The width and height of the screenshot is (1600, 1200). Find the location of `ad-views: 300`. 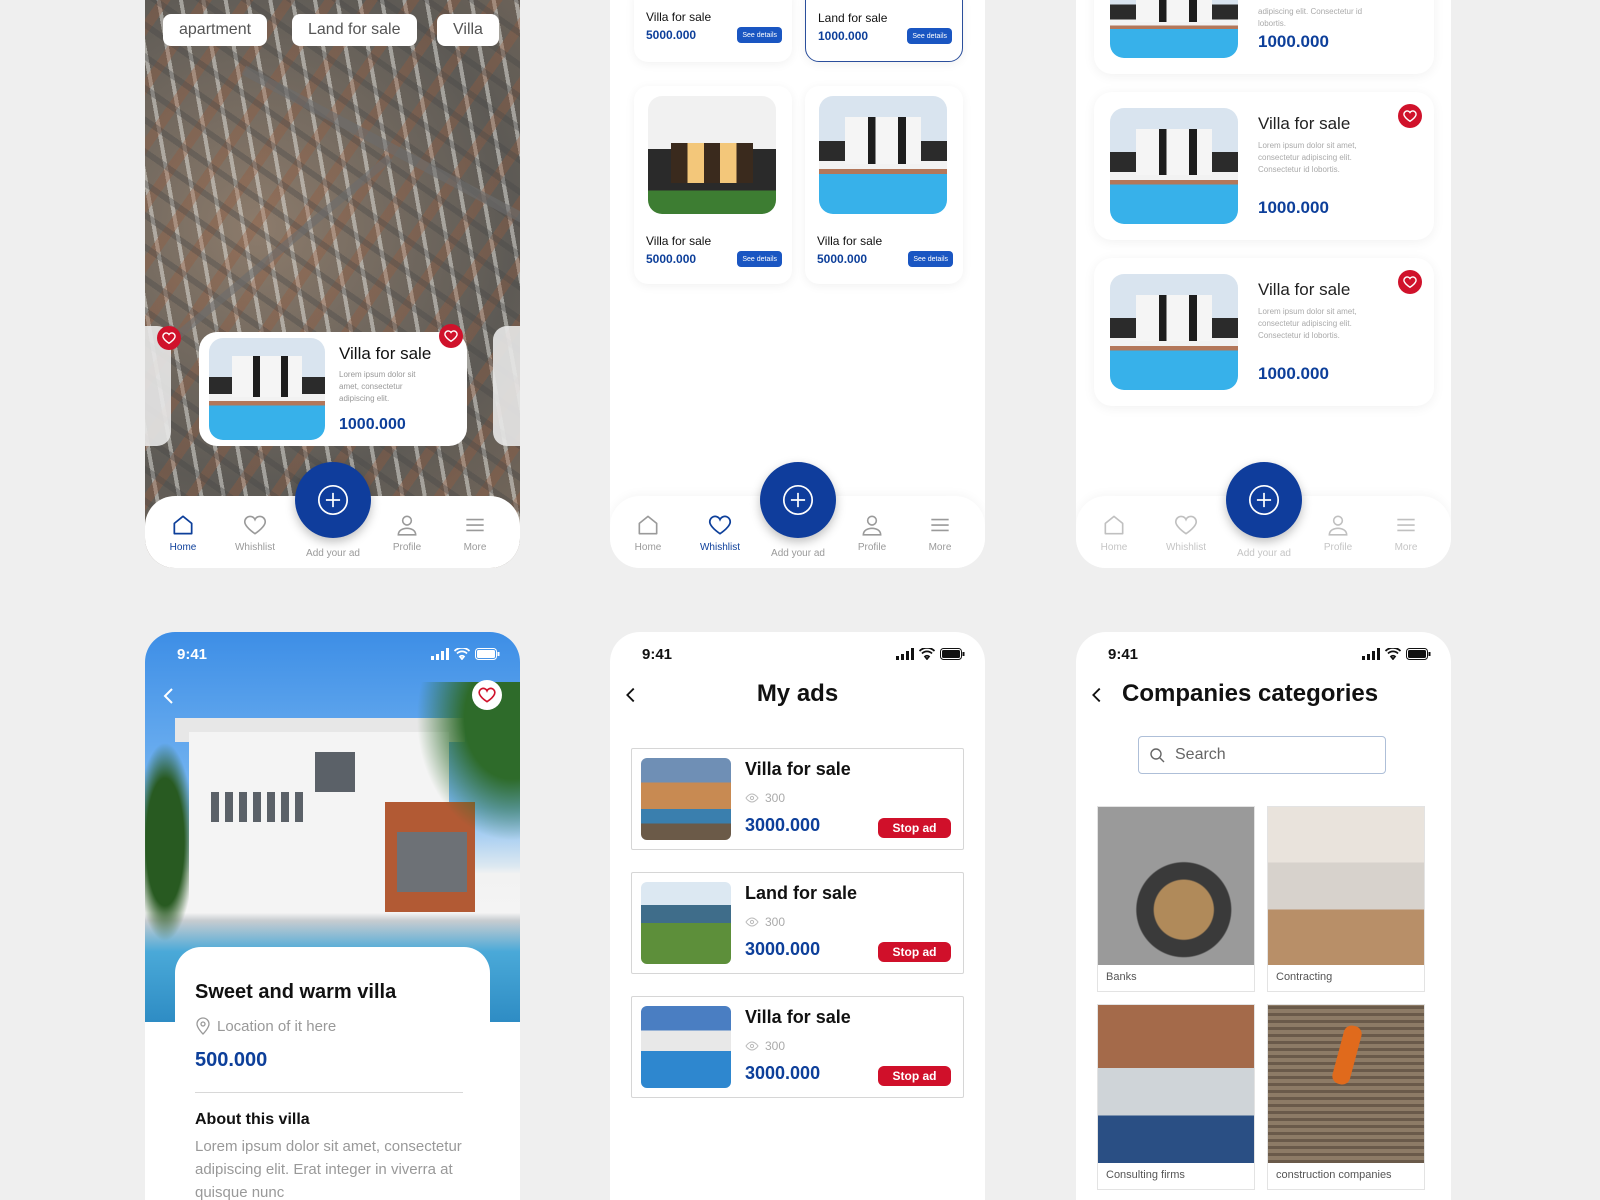

ad-views: 300 is located at coordinates (765, 922).